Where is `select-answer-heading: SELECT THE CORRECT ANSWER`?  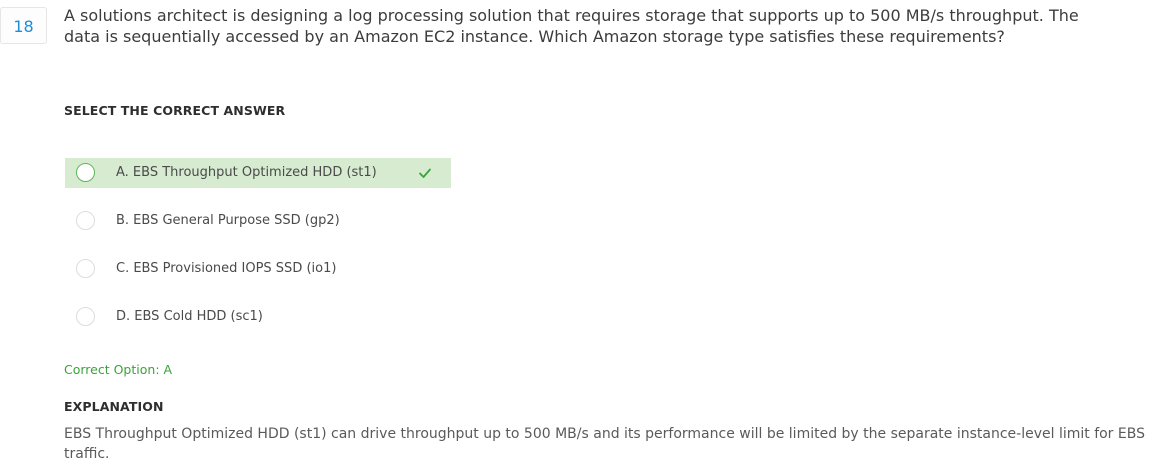 select-answer-heading: SELECT THE CORRECT ANSWER is located at coordinates (175, 110).